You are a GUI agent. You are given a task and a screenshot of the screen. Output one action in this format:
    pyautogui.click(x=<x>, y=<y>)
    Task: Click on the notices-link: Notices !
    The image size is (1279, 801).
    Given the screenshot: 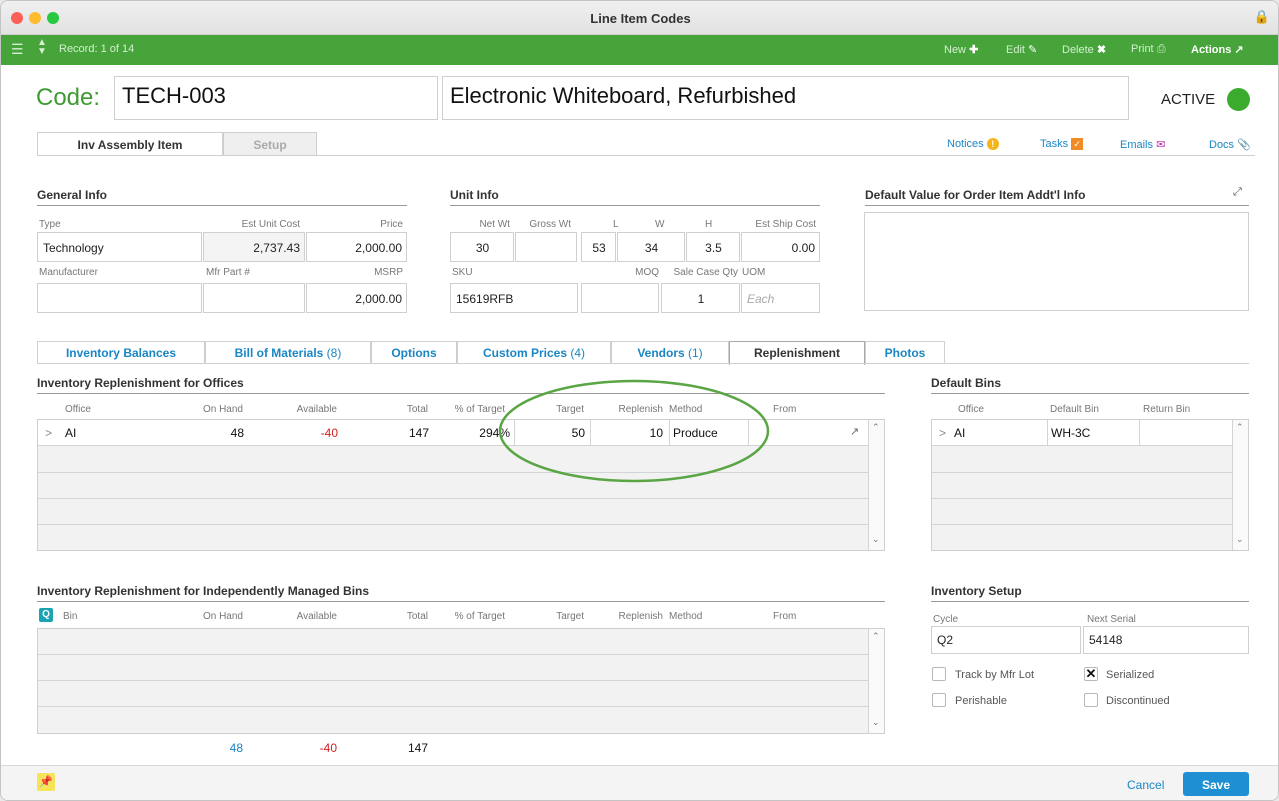 What is the action you would take?
    pyautogui.click(x=973, y=144)
    